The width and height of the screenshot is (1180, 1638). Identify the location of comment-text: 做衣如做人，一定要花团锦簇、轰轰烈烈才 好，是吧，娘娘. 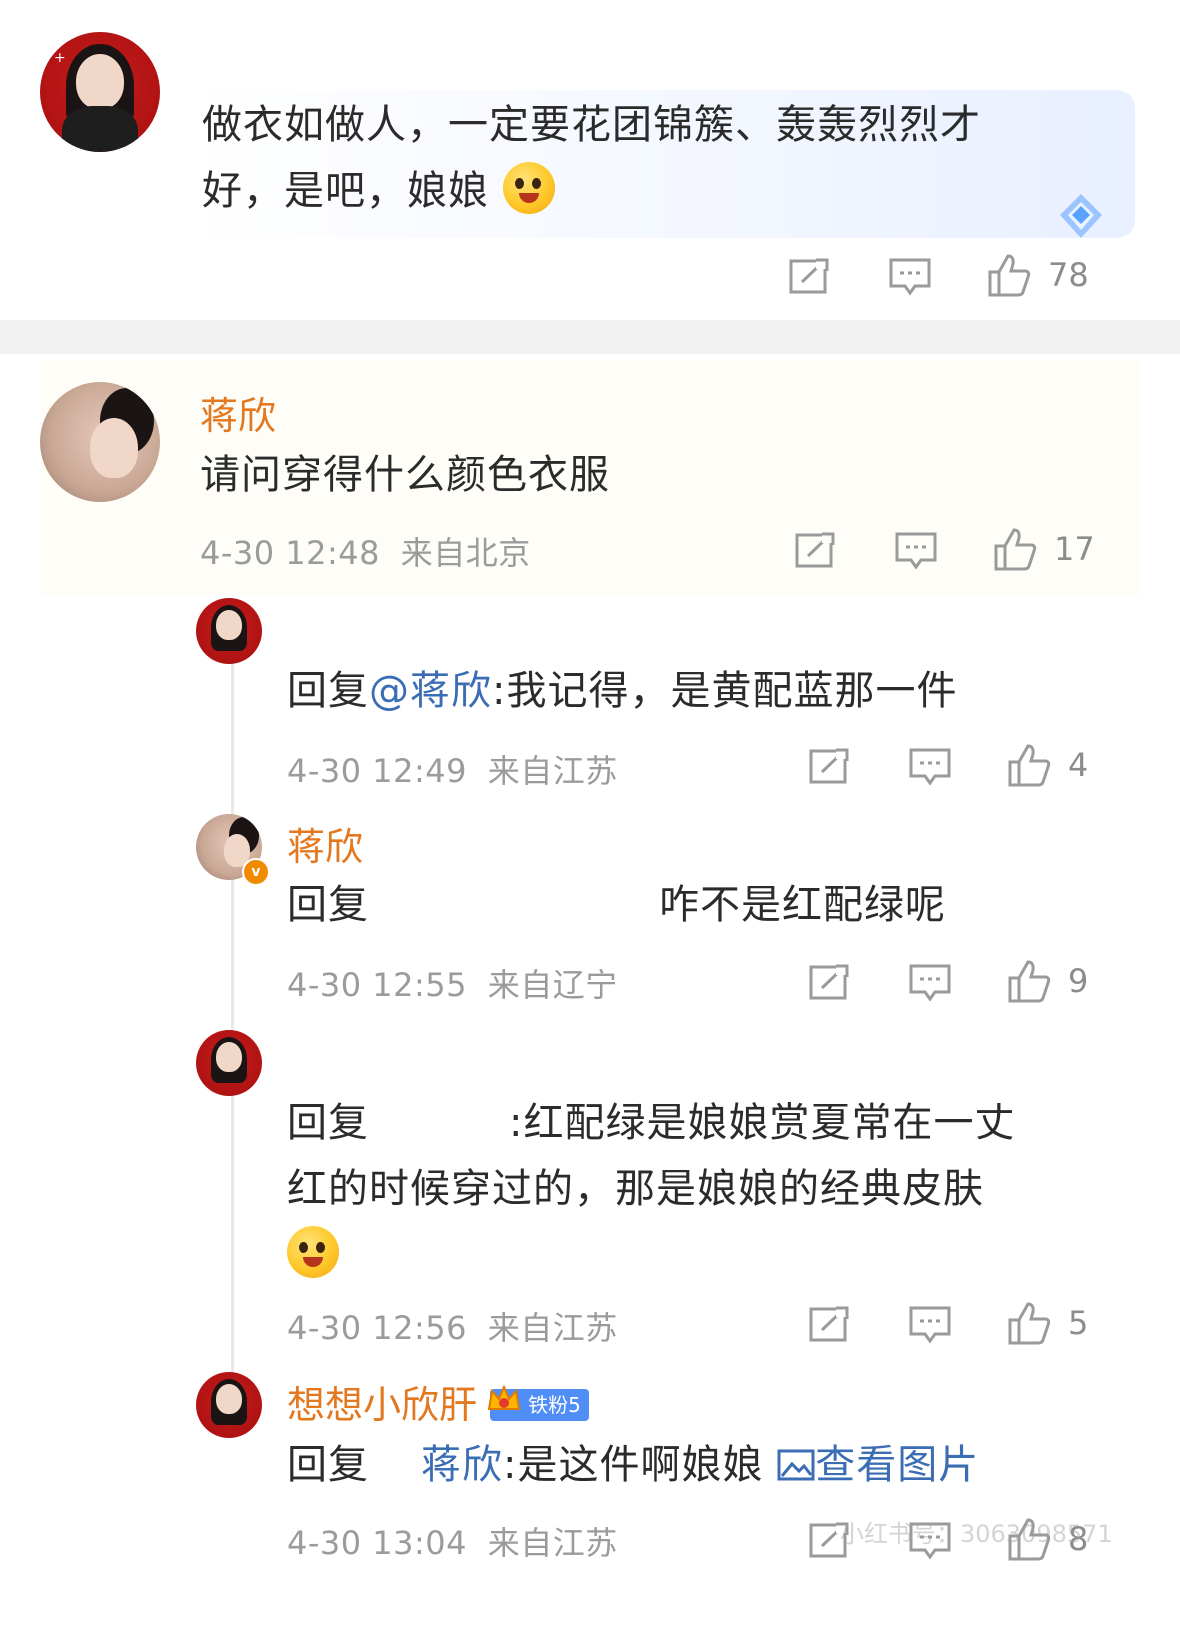
(662, 158).